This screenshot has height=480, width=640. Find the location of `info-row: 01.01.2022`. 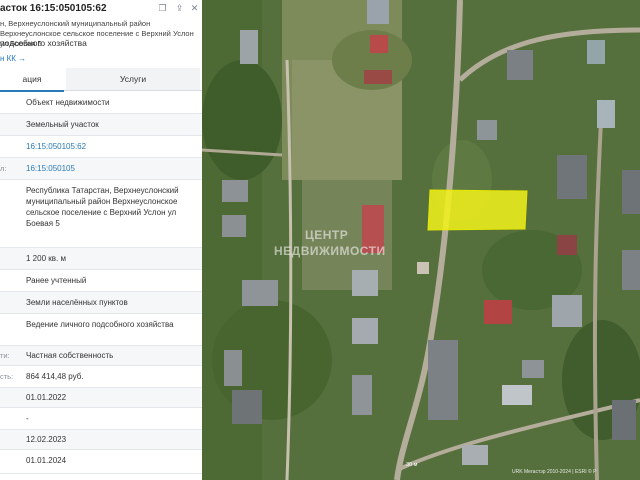

info-row: 01.01.2022 is located at coordinates (101, 398).